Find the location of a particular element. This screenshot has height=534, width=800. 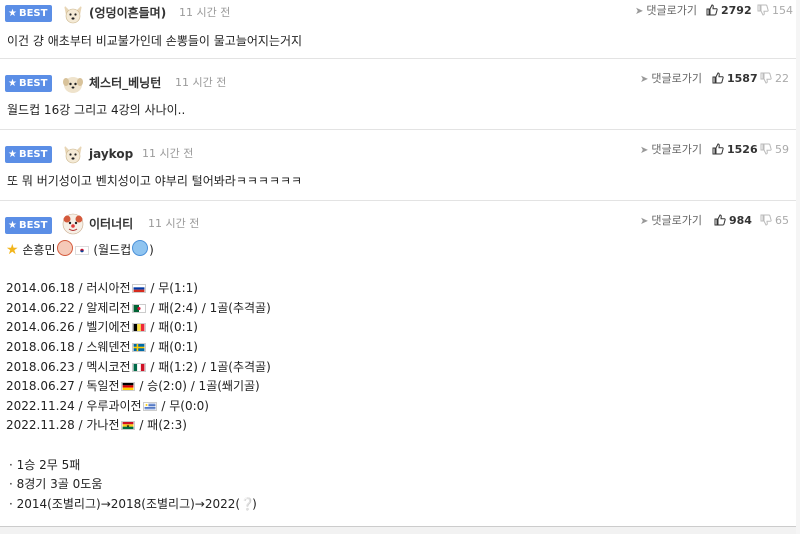

vertical-scrollbar is located at coordinates (798, 267).